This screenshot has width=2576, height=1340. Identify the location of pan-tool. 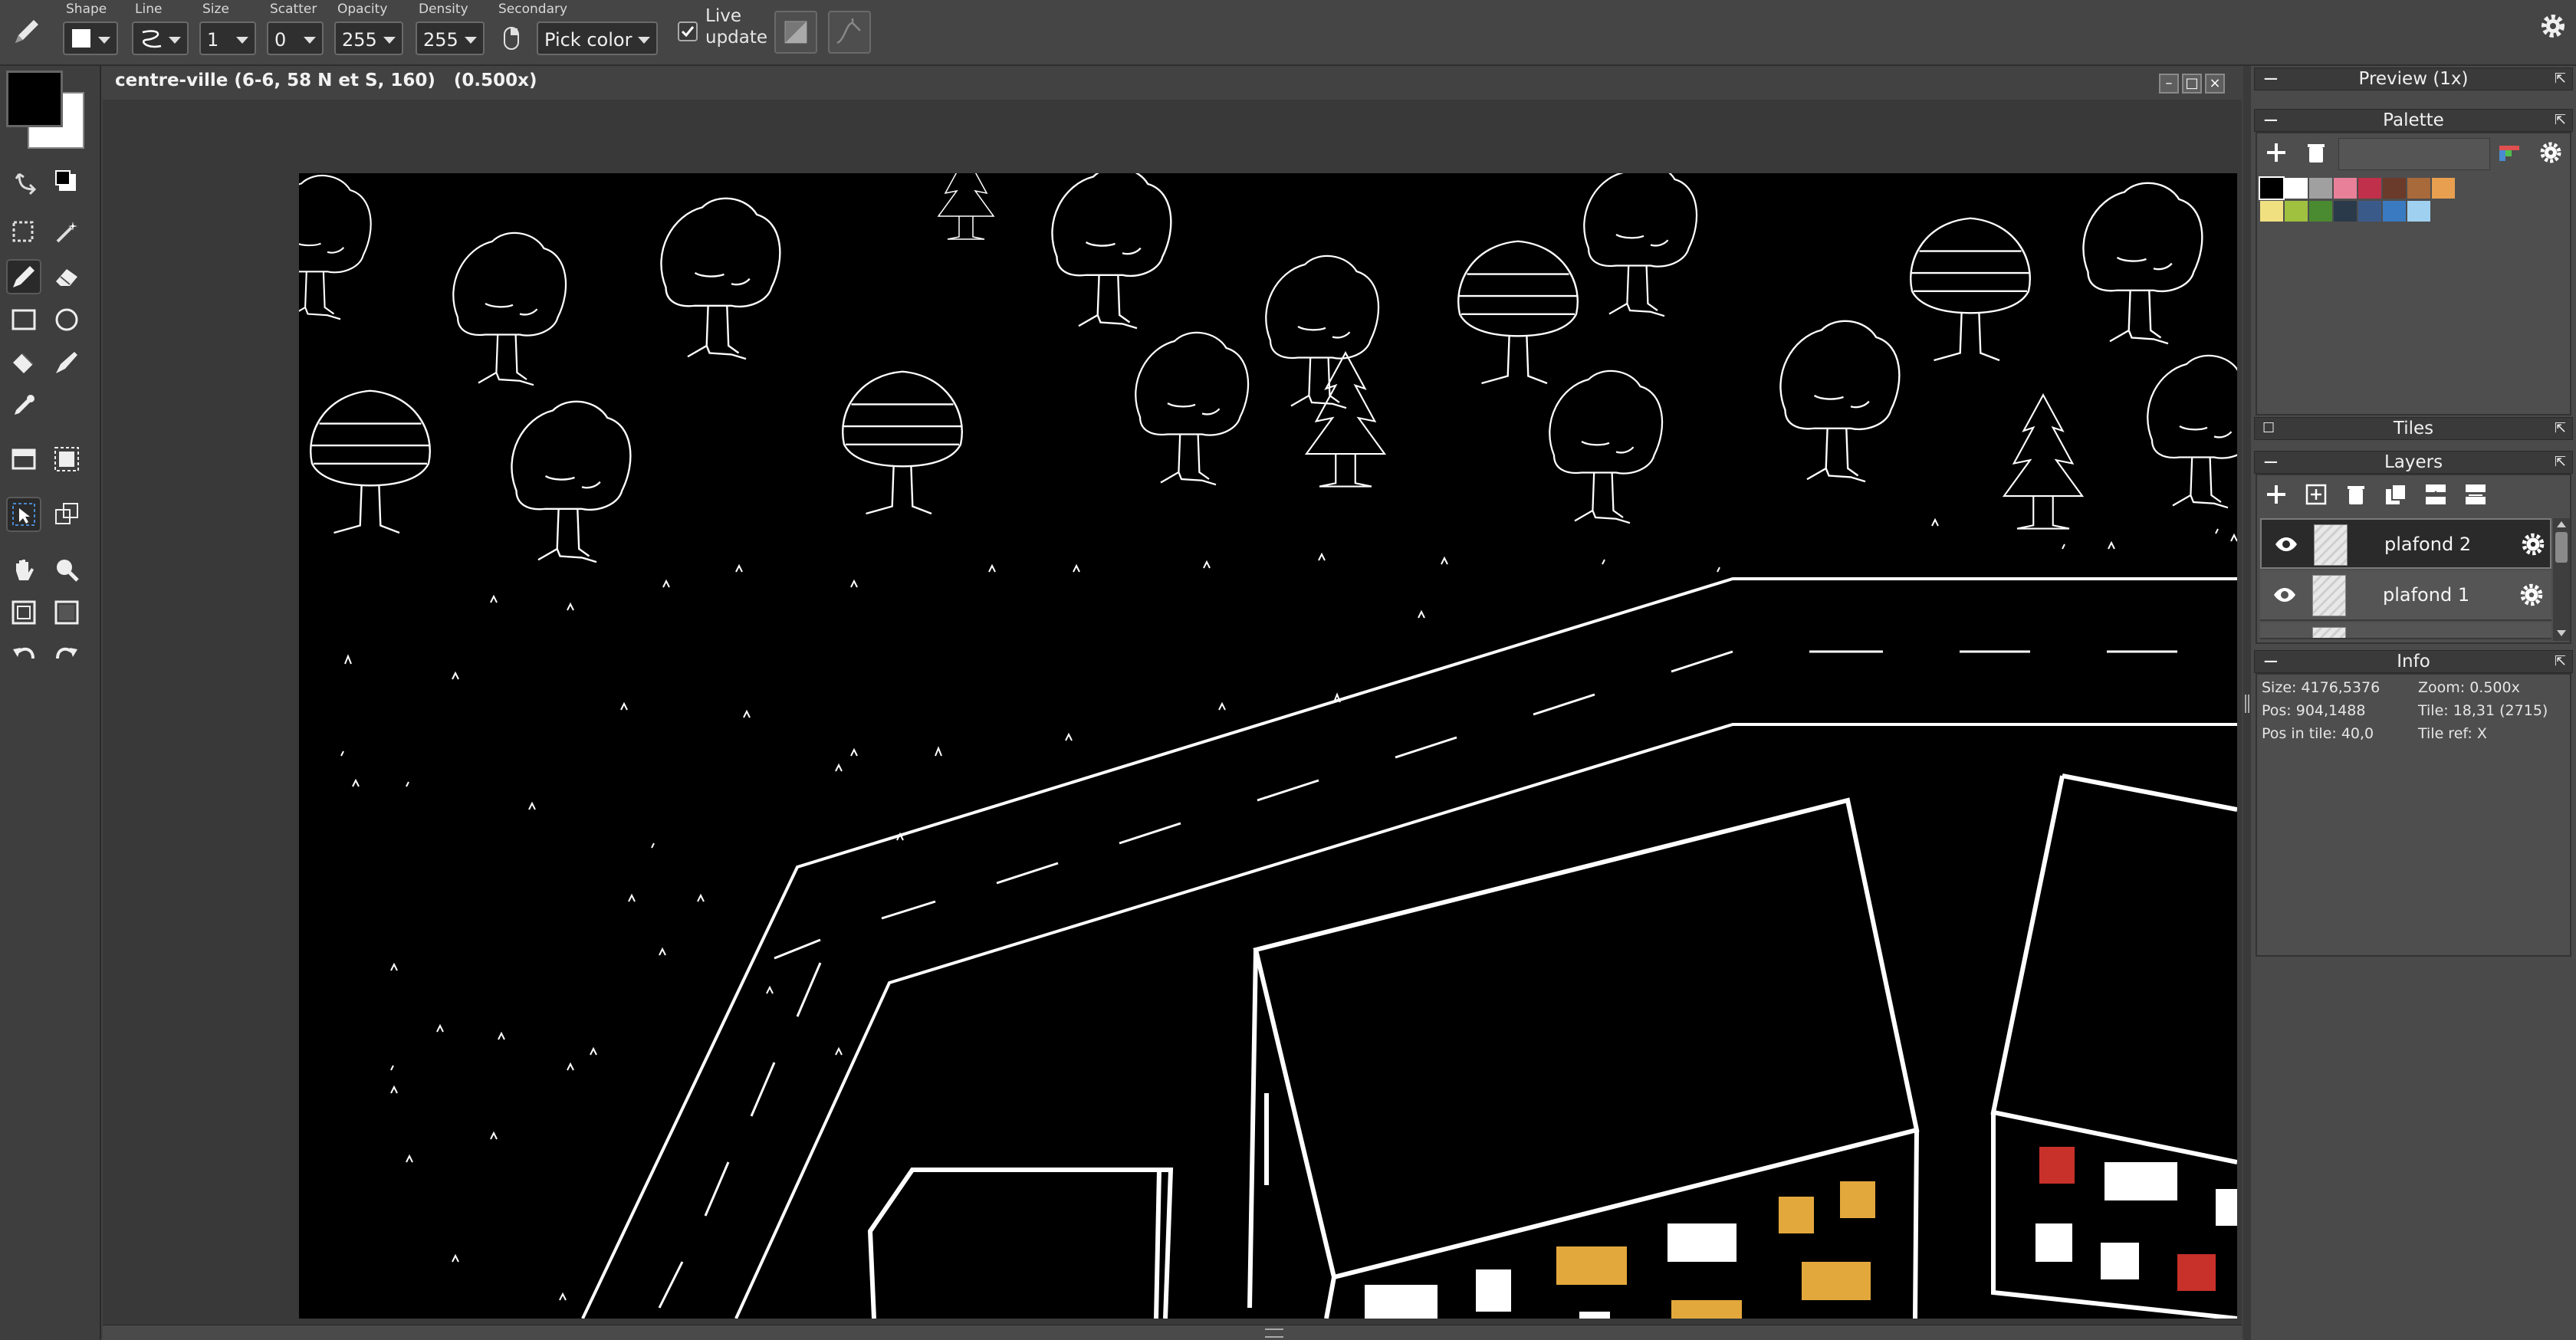
(24, 569).